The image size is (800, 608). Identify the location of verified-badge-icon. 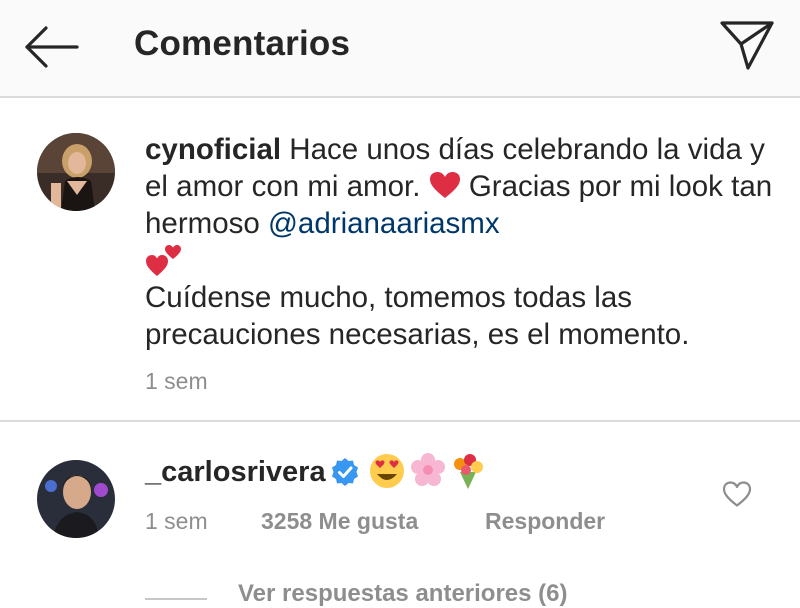
(345, 472).